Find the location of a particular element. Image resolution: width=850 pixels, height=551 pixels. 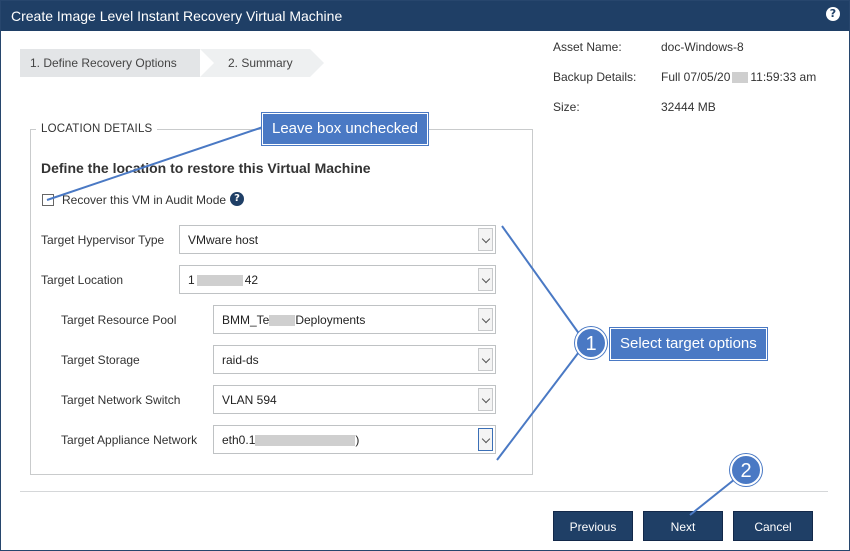

select-value: VMware host is located at coordinates (223, 240).